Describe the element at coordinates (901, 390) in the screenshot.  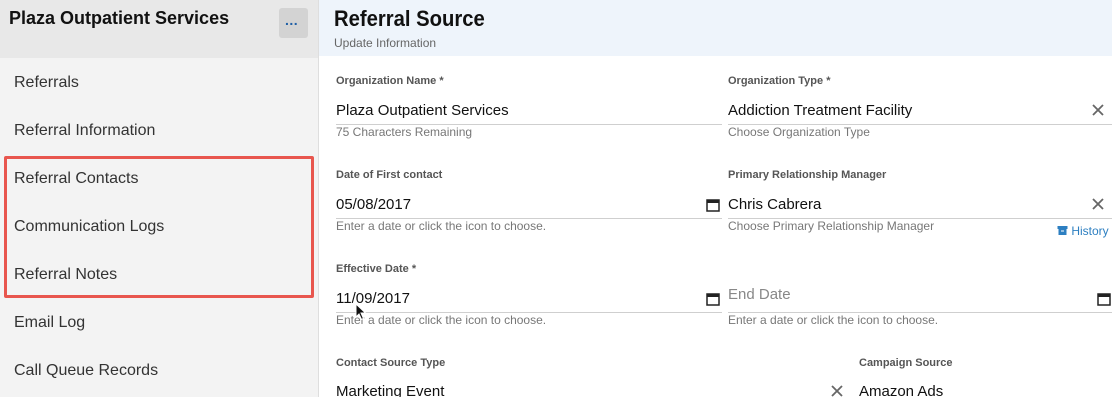
I see `campaign-source-select: Amazon Ads` at that location.